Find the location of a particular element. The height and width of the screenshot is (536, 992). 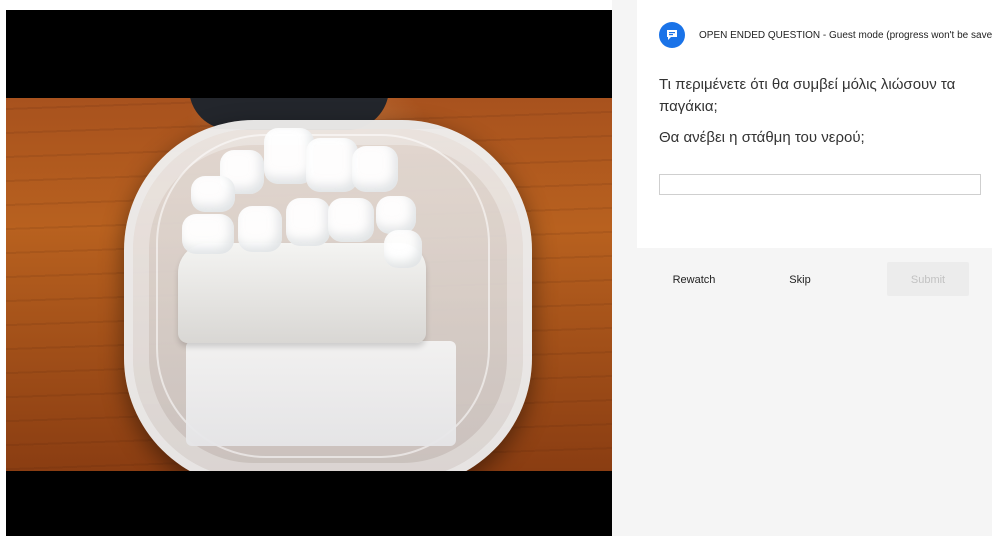

submit-button: Submit is located at coordinates (928, 279).